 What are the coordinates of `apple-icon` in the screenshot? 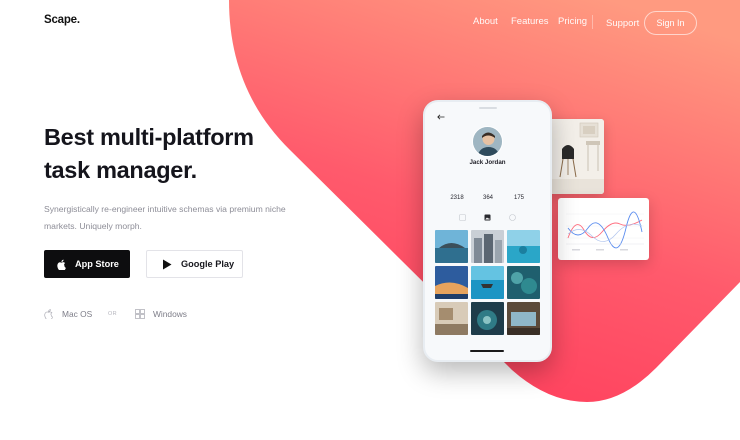 It's located at (61, 264).